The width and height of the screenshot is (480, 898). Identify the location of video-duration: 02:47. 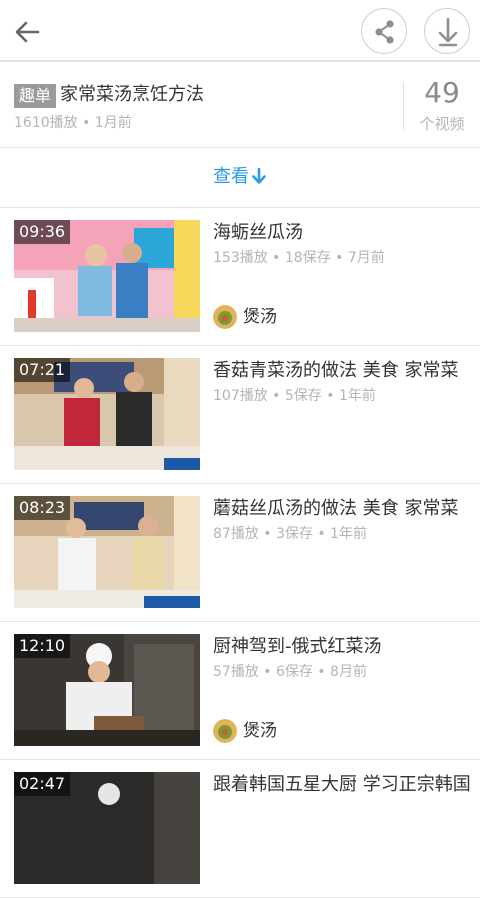
(42, 784).